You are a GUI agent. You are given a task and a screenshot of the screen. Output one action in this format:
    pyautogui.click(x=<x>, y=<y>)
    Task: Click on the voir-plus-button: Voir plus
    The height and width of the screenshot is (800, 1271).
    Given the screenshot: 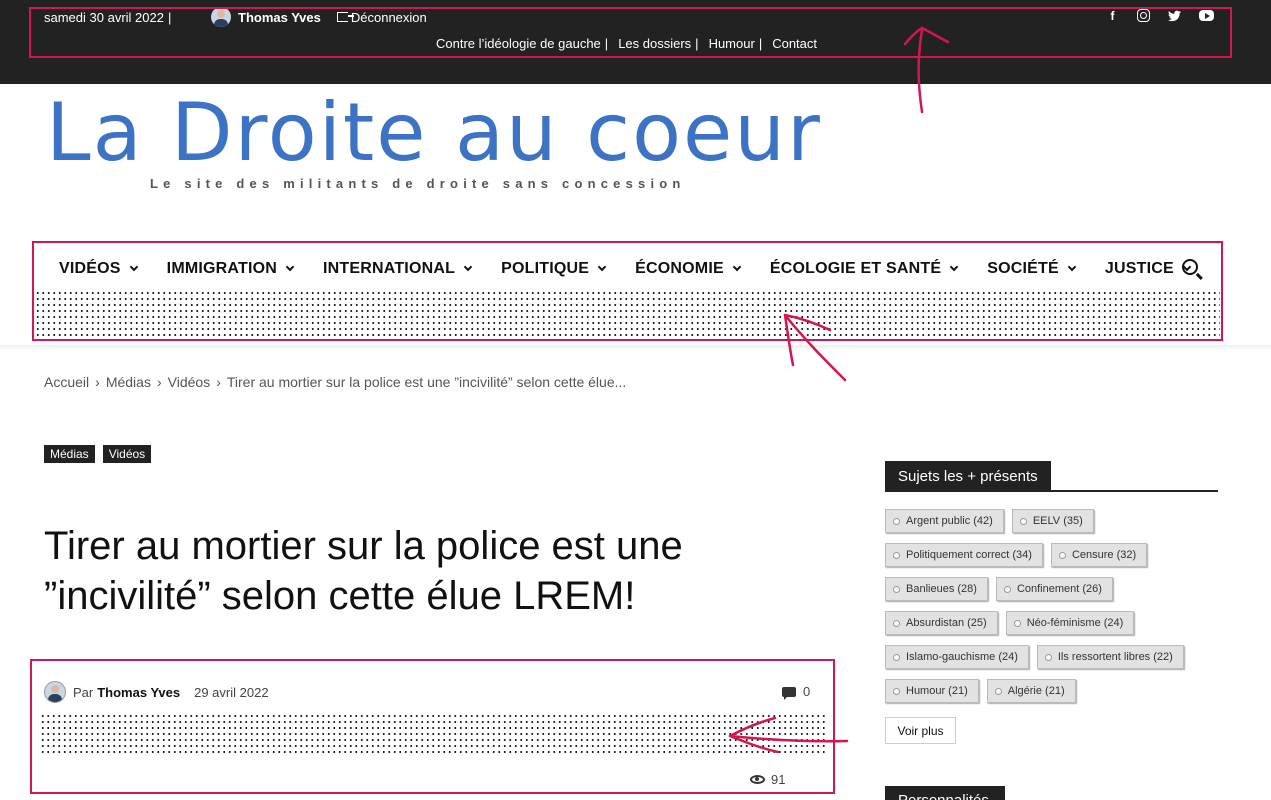 What is the action you would take?
    pyautogui.click(x=920, y=730)
    